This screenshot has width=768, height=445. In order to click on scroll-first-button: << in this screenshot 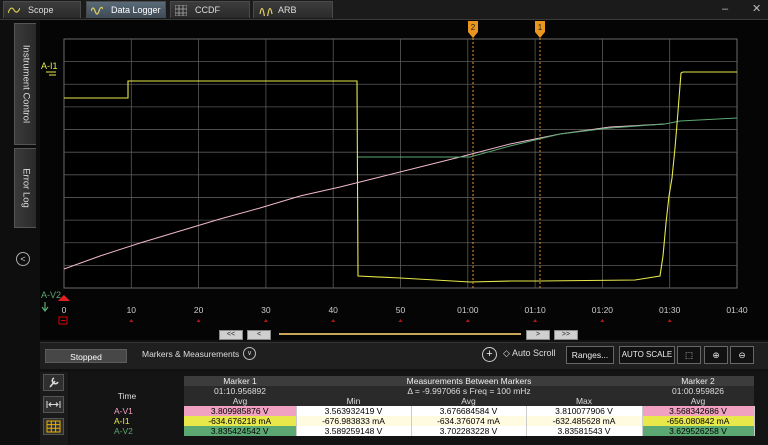, I will do `click(231, 335)`.